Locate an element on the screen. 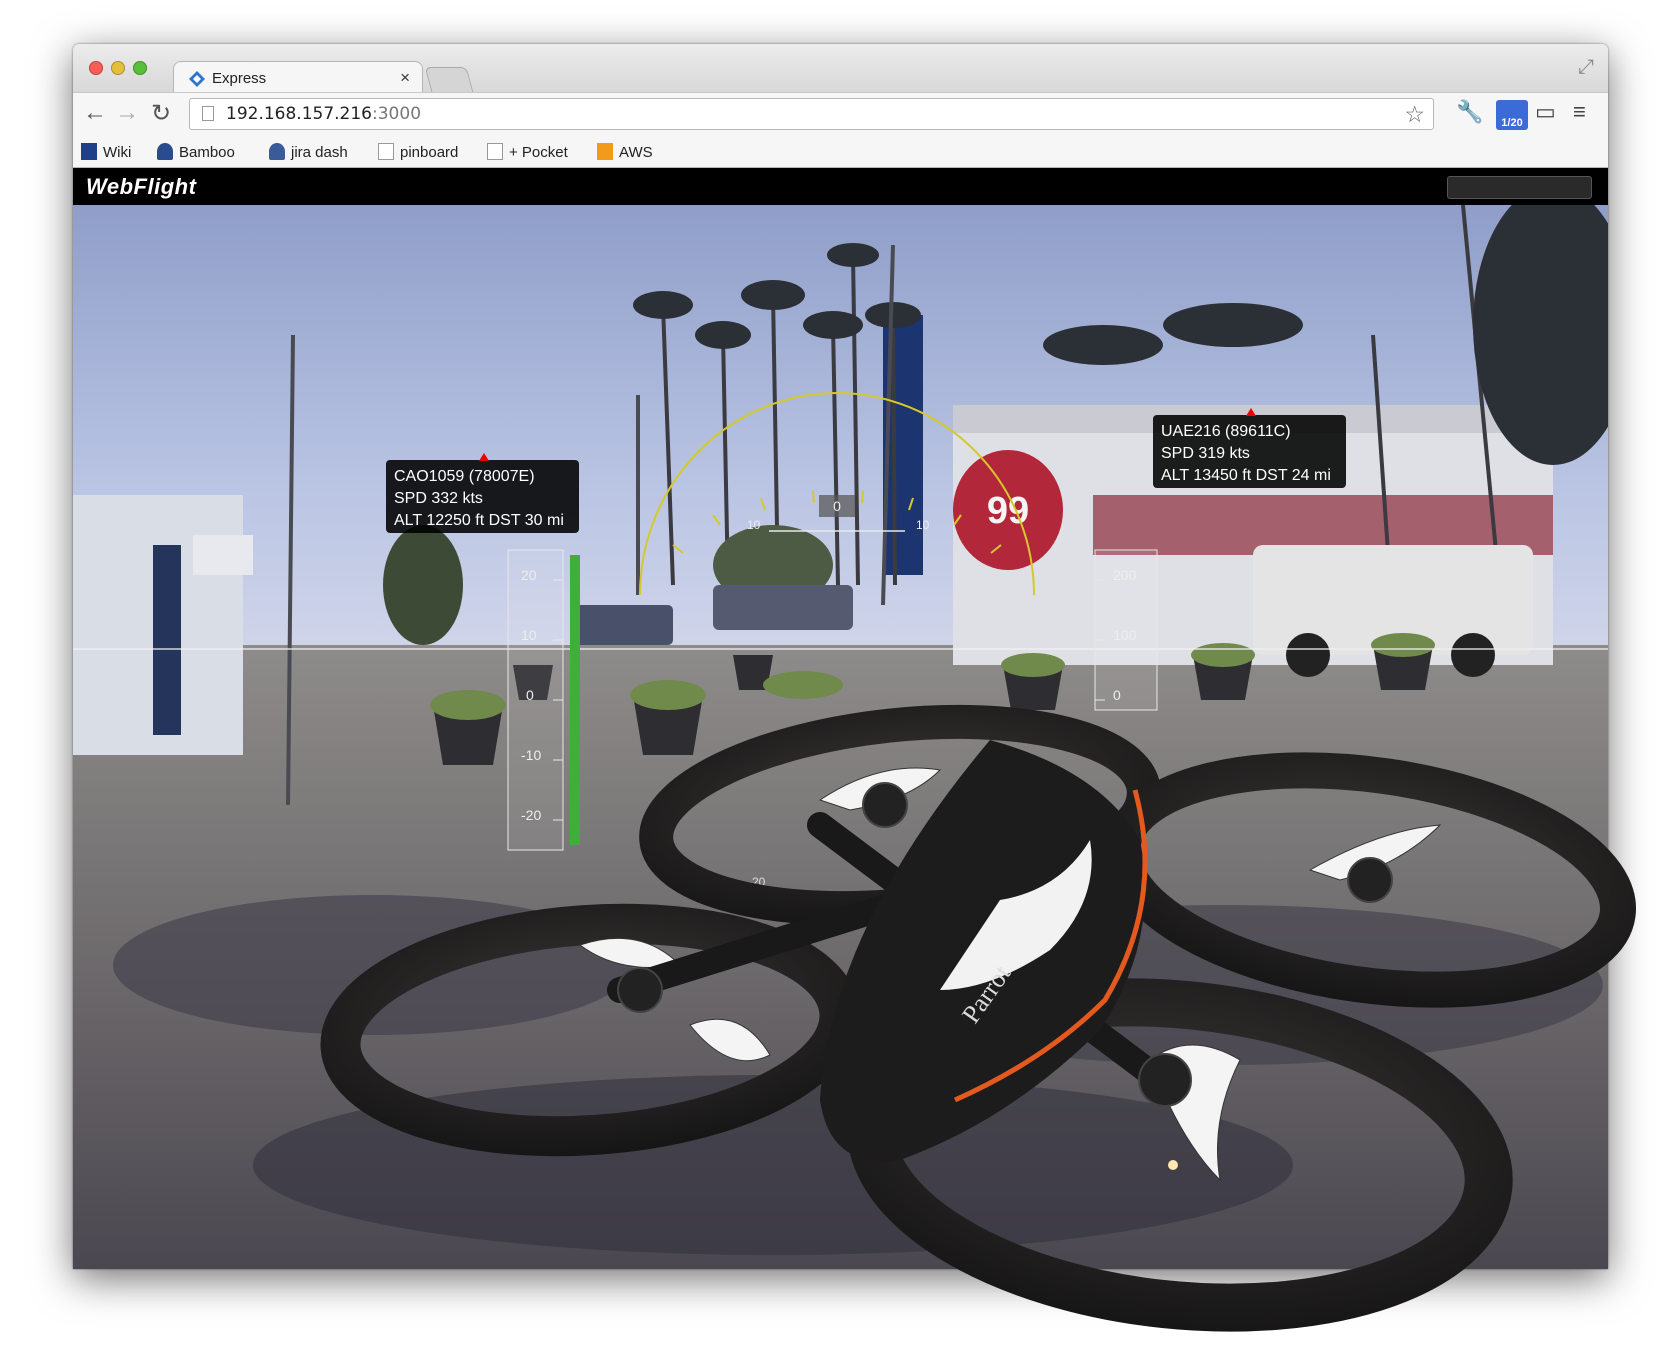 The image size is (1680, 1370). reload-icon: ↻ is located at coordinates (161, 113).